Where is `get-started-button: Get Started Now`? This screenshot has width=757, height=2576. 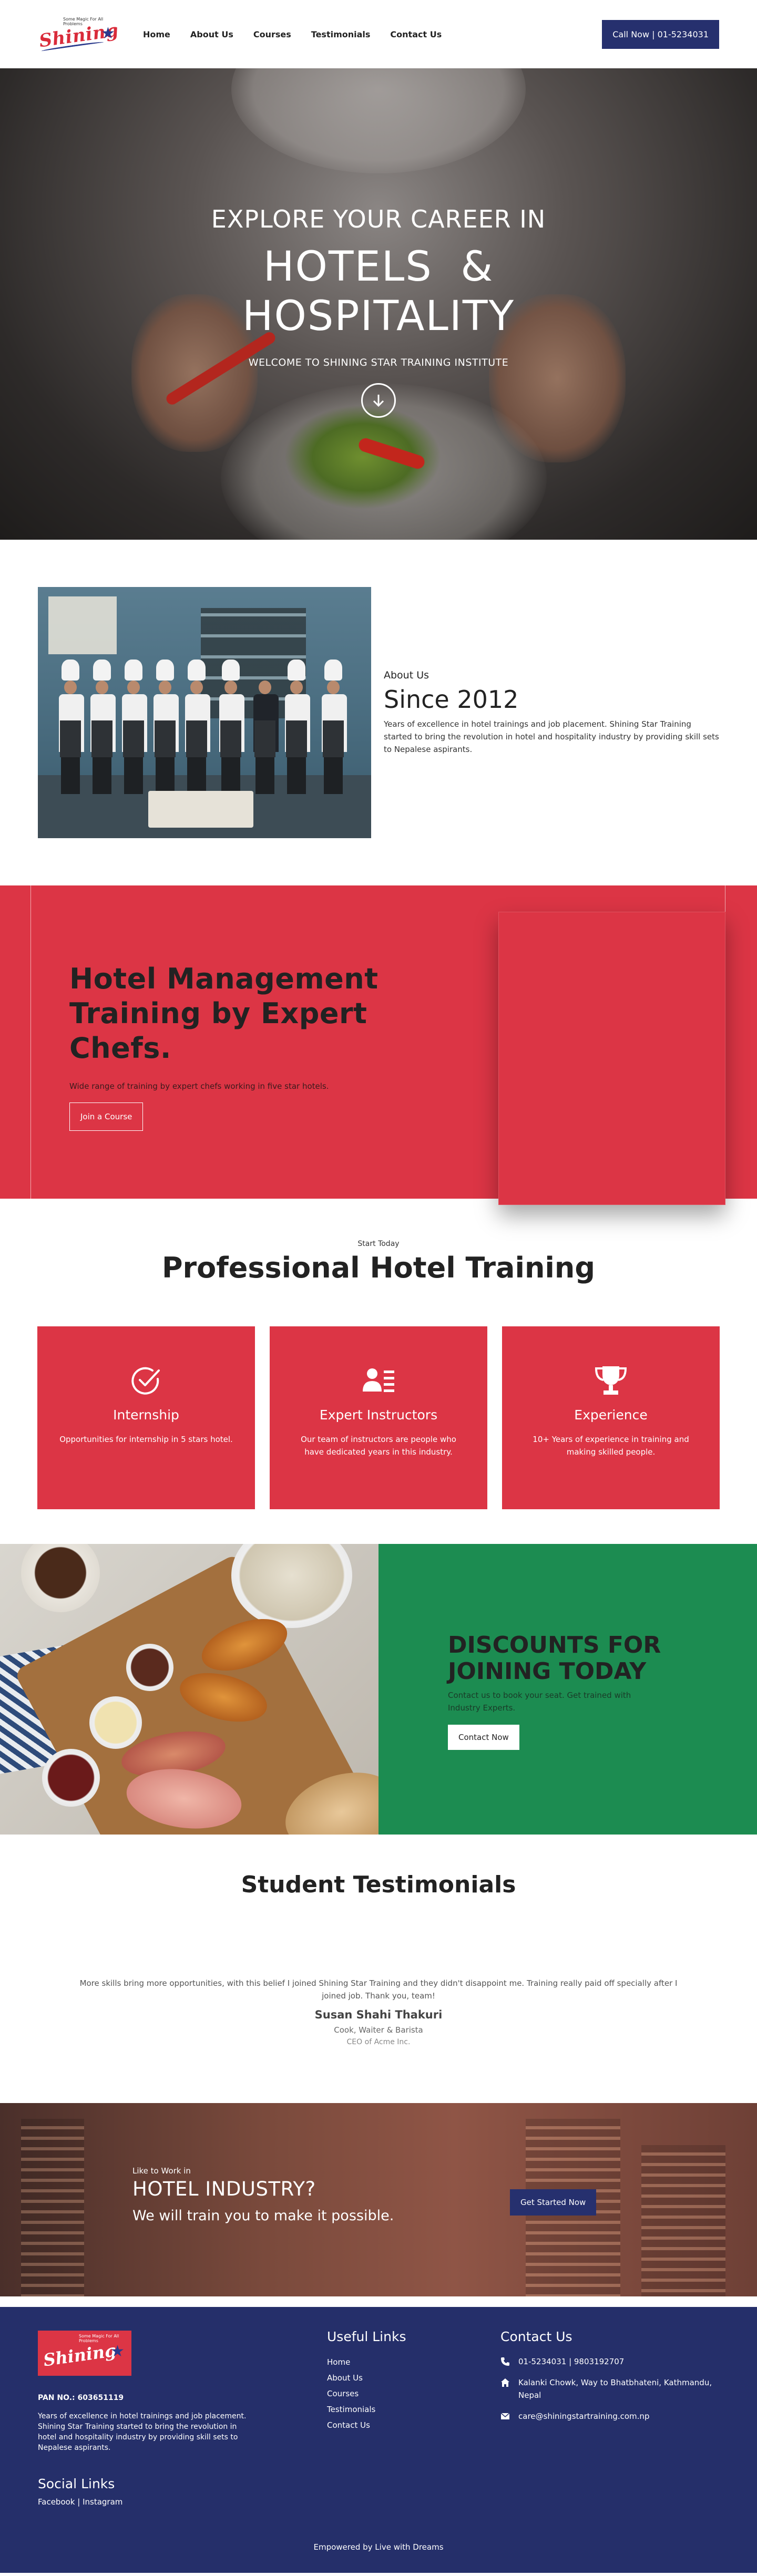 get-started-button: Get Started Now is located at coordinates (553, 2202).